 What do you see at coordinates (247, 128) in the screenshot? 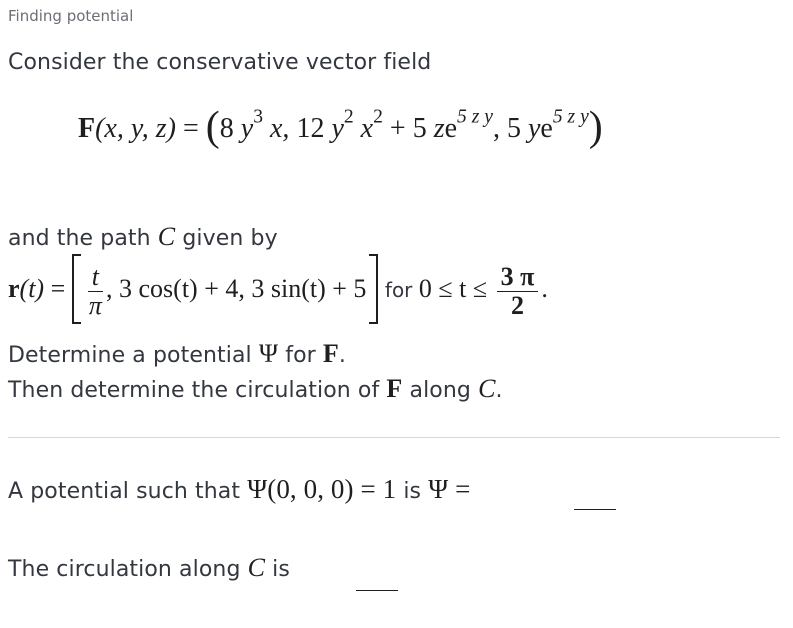
I see `comp1-var: y` at bounding box center [247, 128].